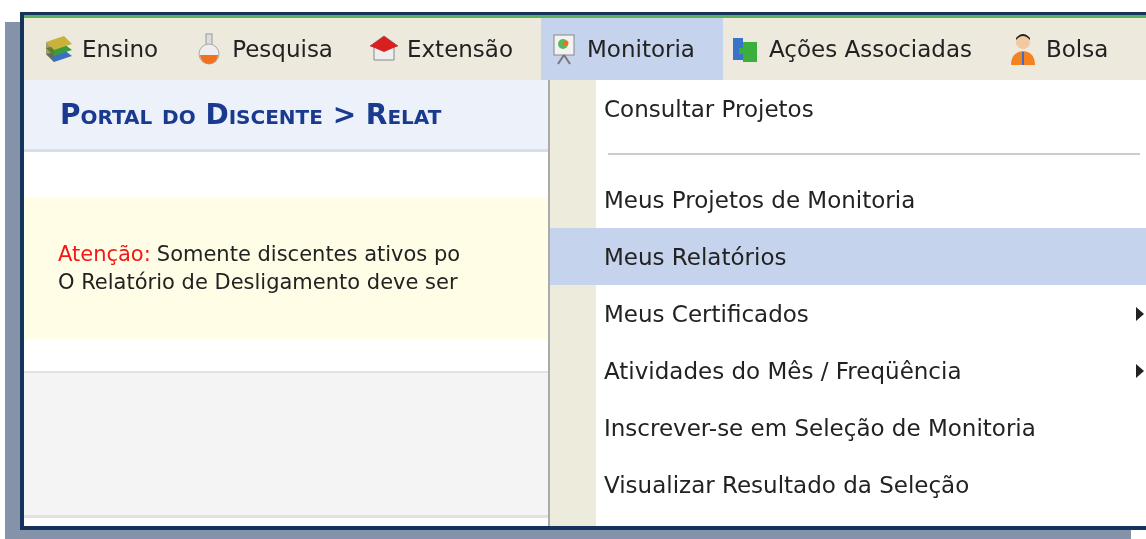 The height and width of the screenshot is (539, 1146). Describe the element at coordinates (848, 427) in the screenshot. I see `dropdown-item: Inscrever-se em Seleção de Monitoria` at that location.